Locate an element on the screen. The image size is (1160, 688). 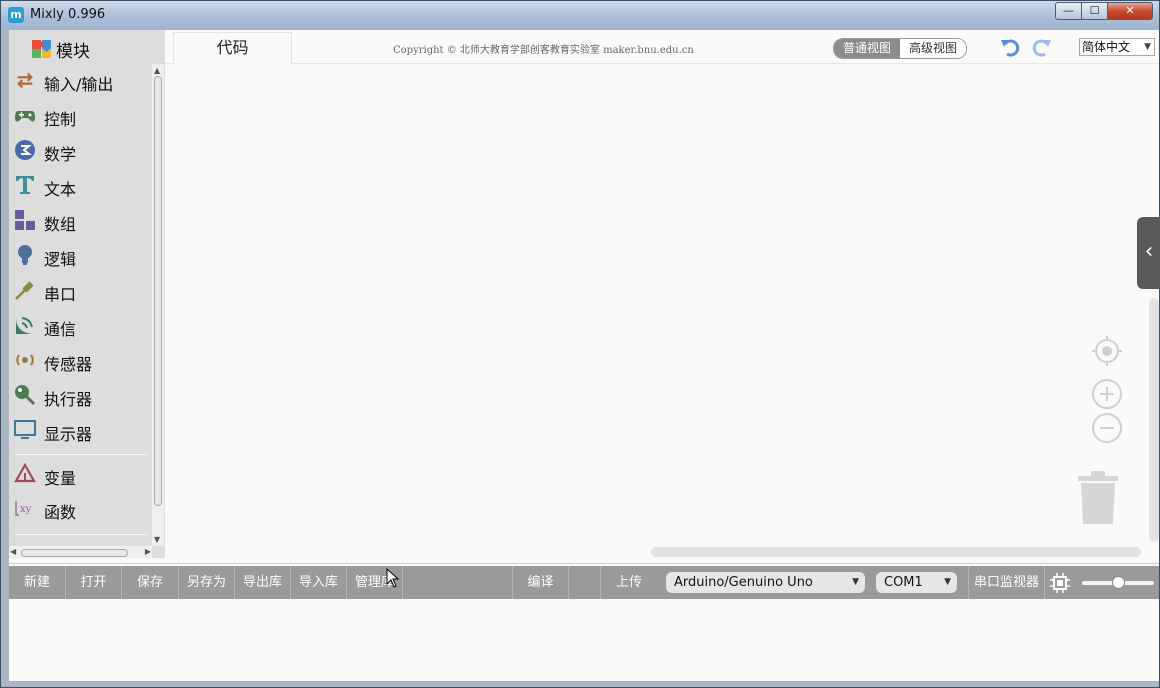
toolbox-title: 模块 is located at coordinates (73, 52).